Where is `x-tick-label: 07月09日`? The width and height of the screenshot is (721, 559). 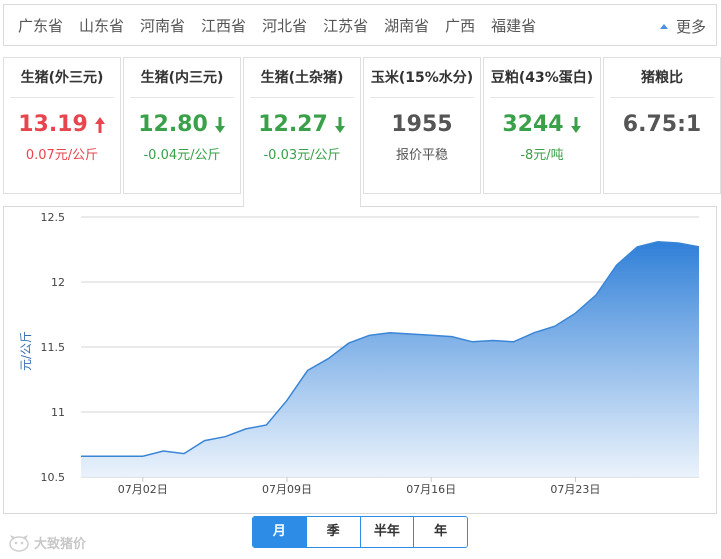 x-tick-label: 07月09日 is located at coordinates (287, 489).